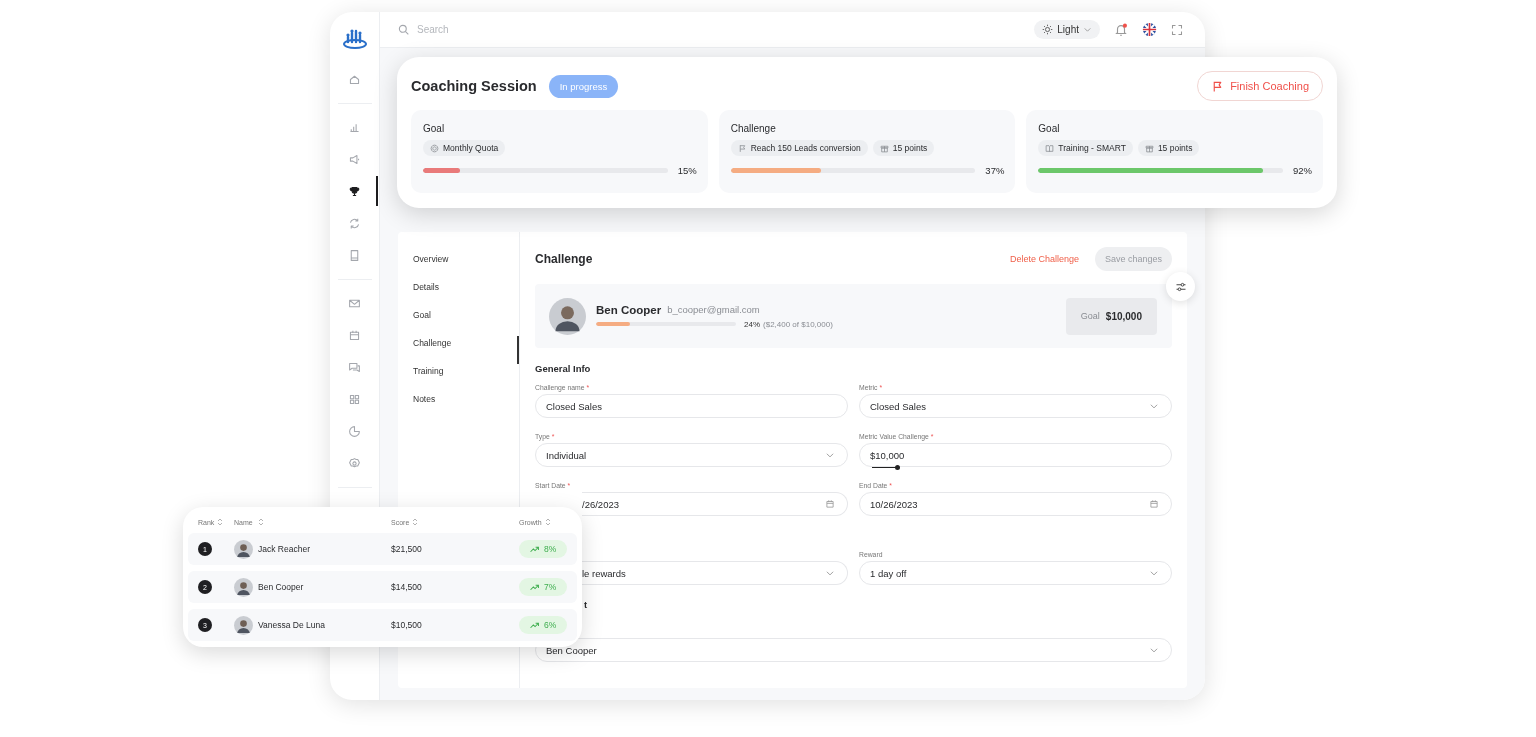 The height and width of the screenshot is (737, 1536). What do you see at coordinates (354, 399) in the screenshot?
I see `grid-icon` at bounding box center [354, 399].